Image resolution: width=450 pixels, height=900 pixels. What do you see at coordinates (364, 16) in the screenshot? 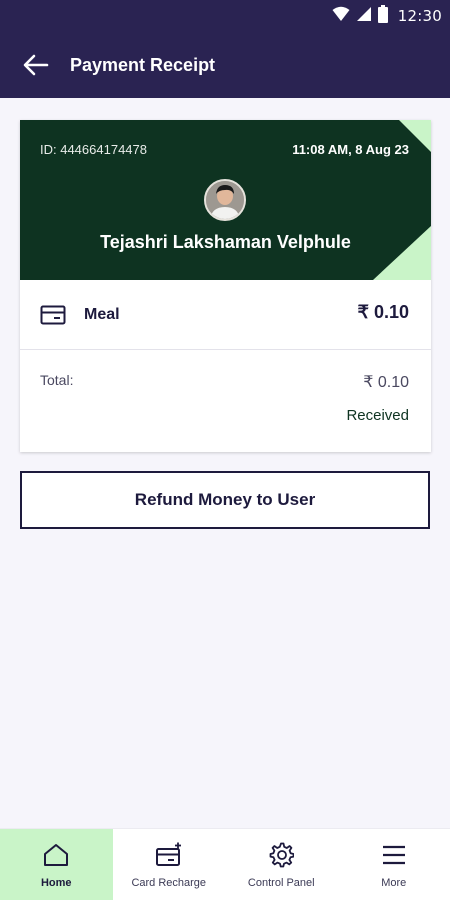
I see `signal-icon` at bounding box center [364, 16].